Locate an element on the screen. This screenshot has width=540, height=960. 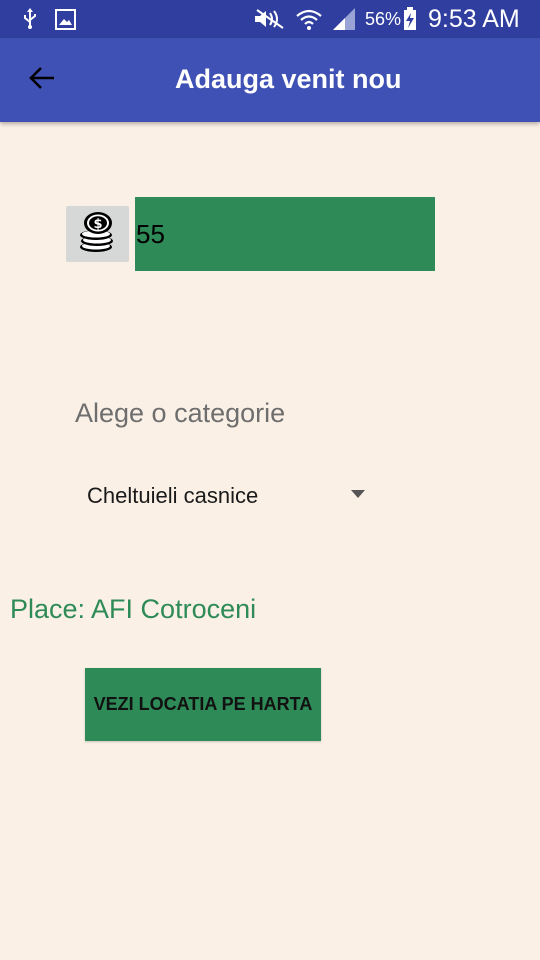
status-bar: 56% 9:53 AM is located at coordinates (270, 19).